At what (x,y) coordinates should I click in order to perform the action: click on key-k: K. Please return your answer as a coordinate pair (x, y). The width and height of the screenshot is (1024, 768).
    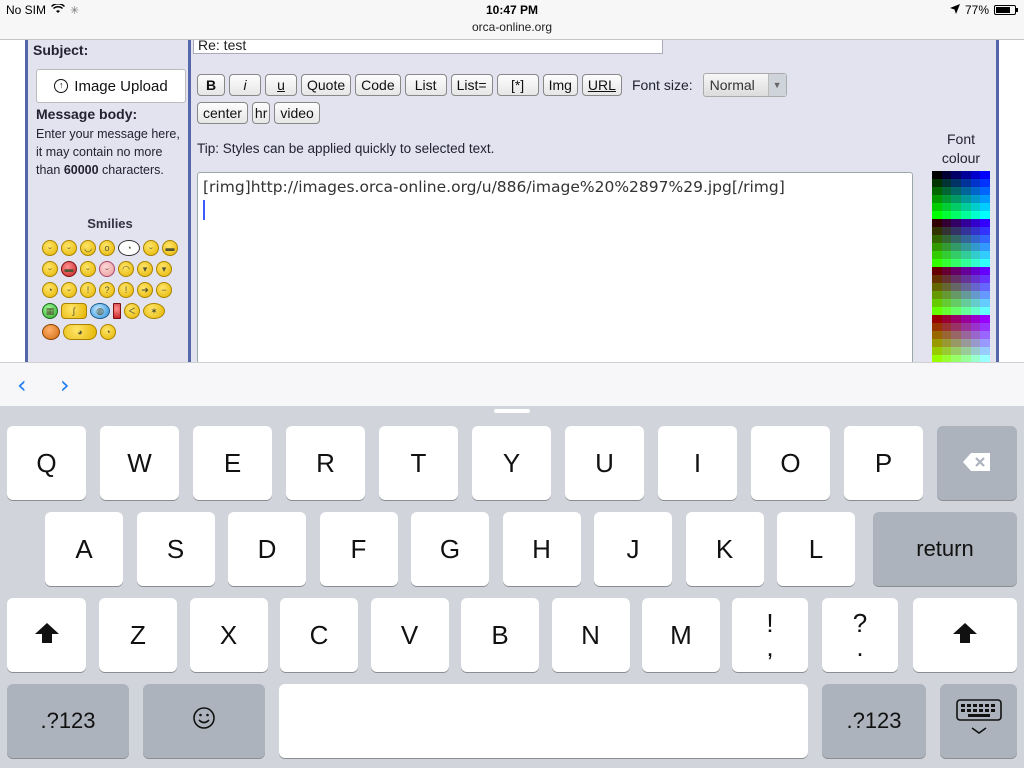
    Looking at the image, I should click on (724, 549).